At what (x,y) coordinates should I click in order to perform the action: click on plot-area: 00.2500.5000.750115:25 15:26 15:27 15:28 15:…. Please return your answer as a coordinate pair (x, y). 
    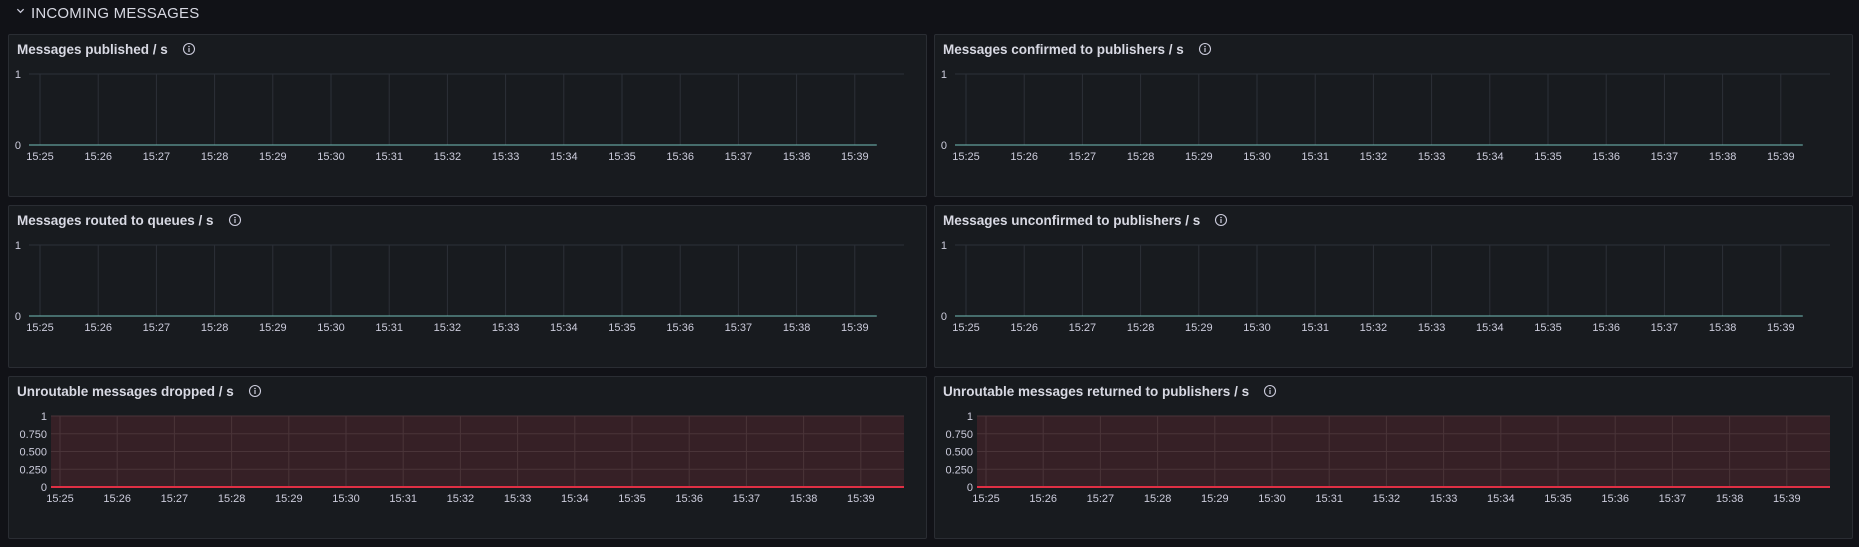
    Looking at the image, I should click on (461, 458).